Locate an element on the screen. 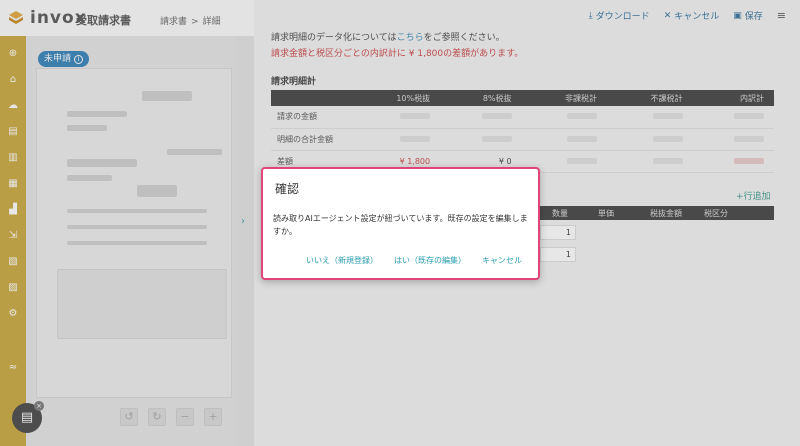 This screenshot has height=446, width=800. cancel-button: キャンセル is located at coordinates (502, 260).